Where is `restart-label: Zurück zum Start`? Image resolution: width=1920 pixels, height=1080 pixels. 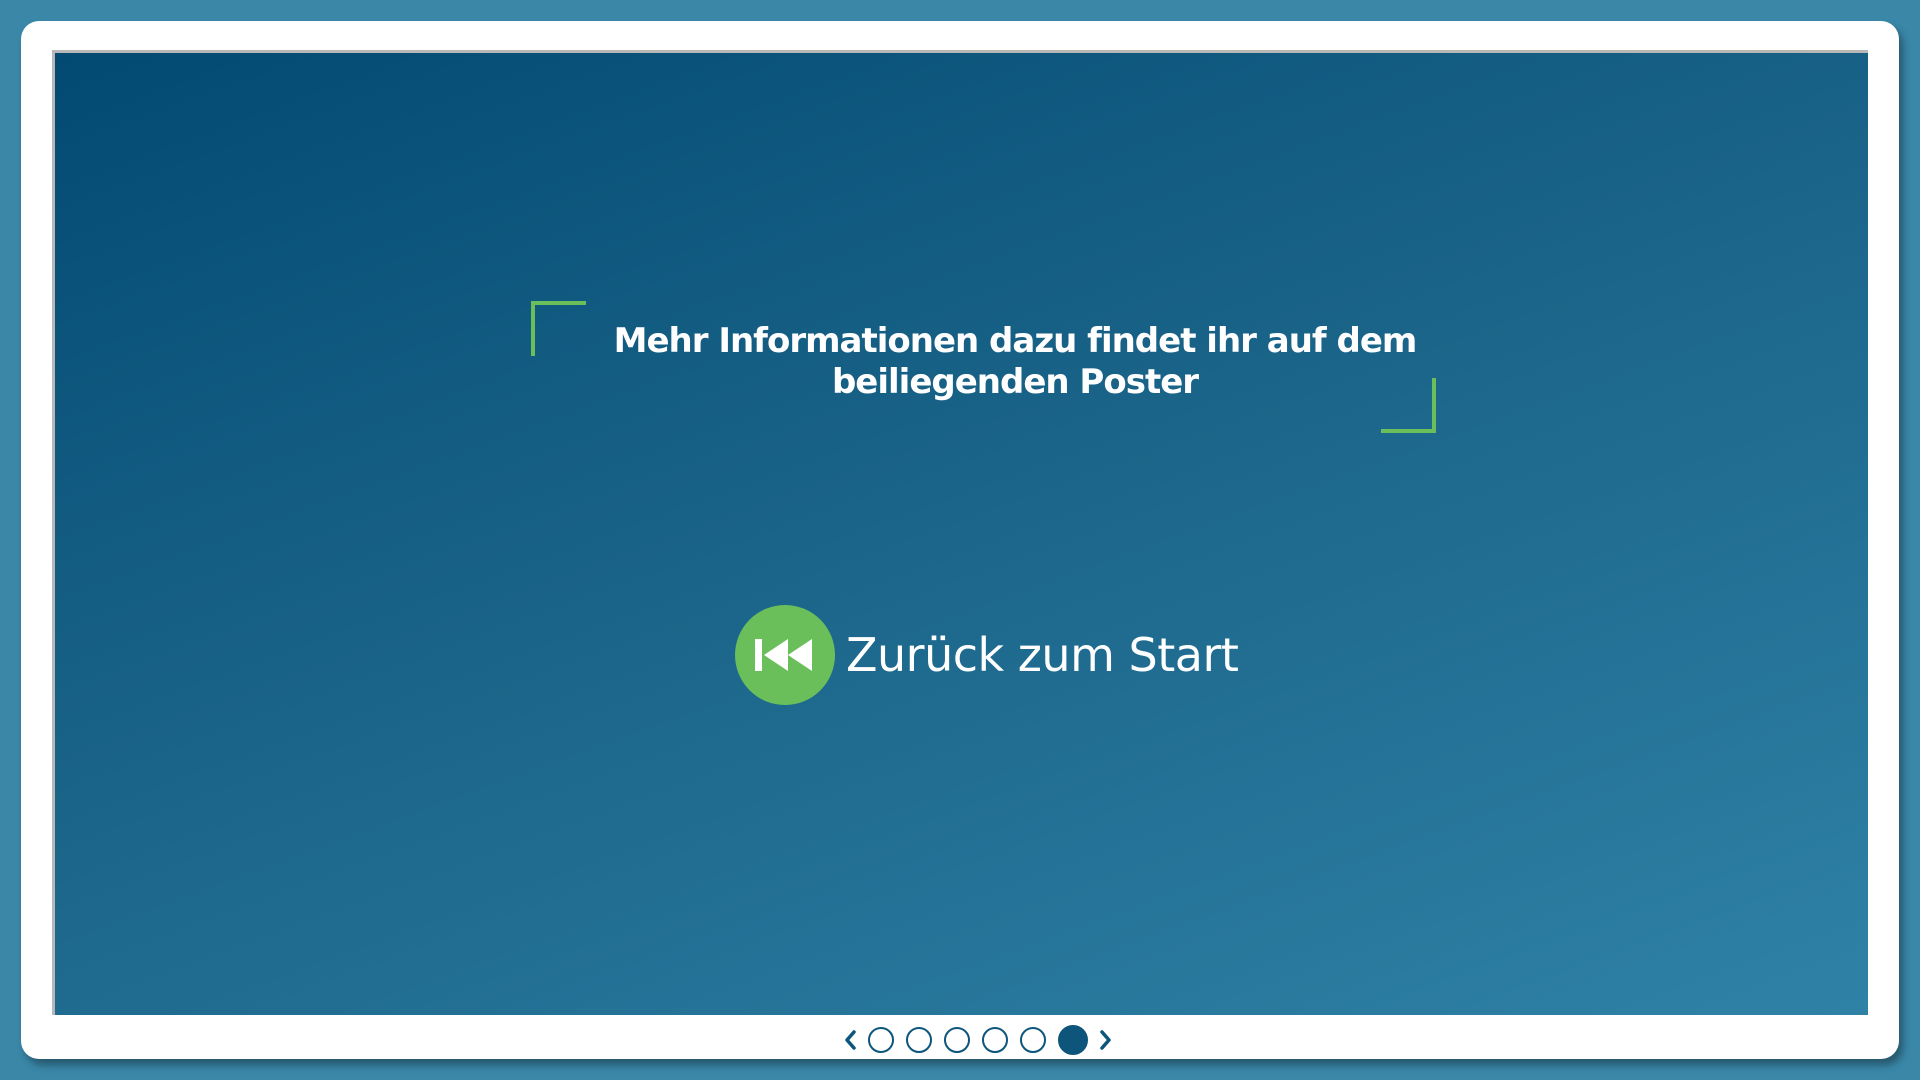
restart-label: Zurück zum Start is located at coordinates (1042, 655).